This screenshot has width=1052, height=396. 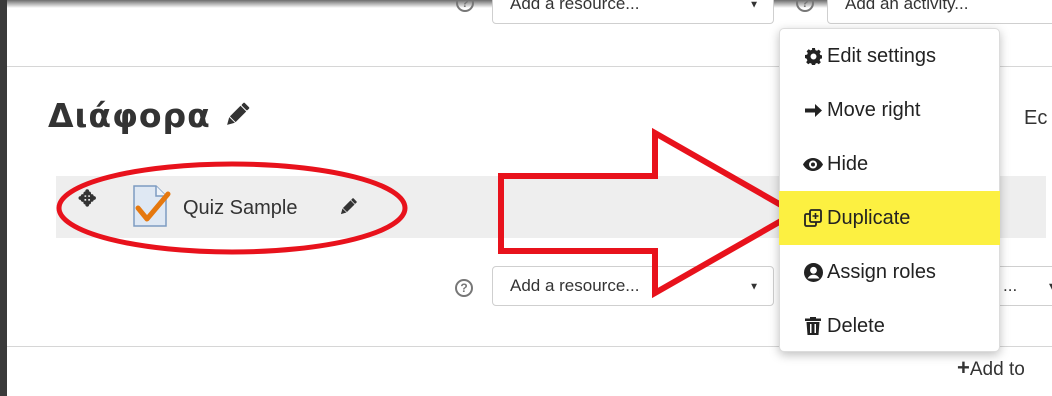 I want to click on arrow-right-icon, so click(x=813, y=110).